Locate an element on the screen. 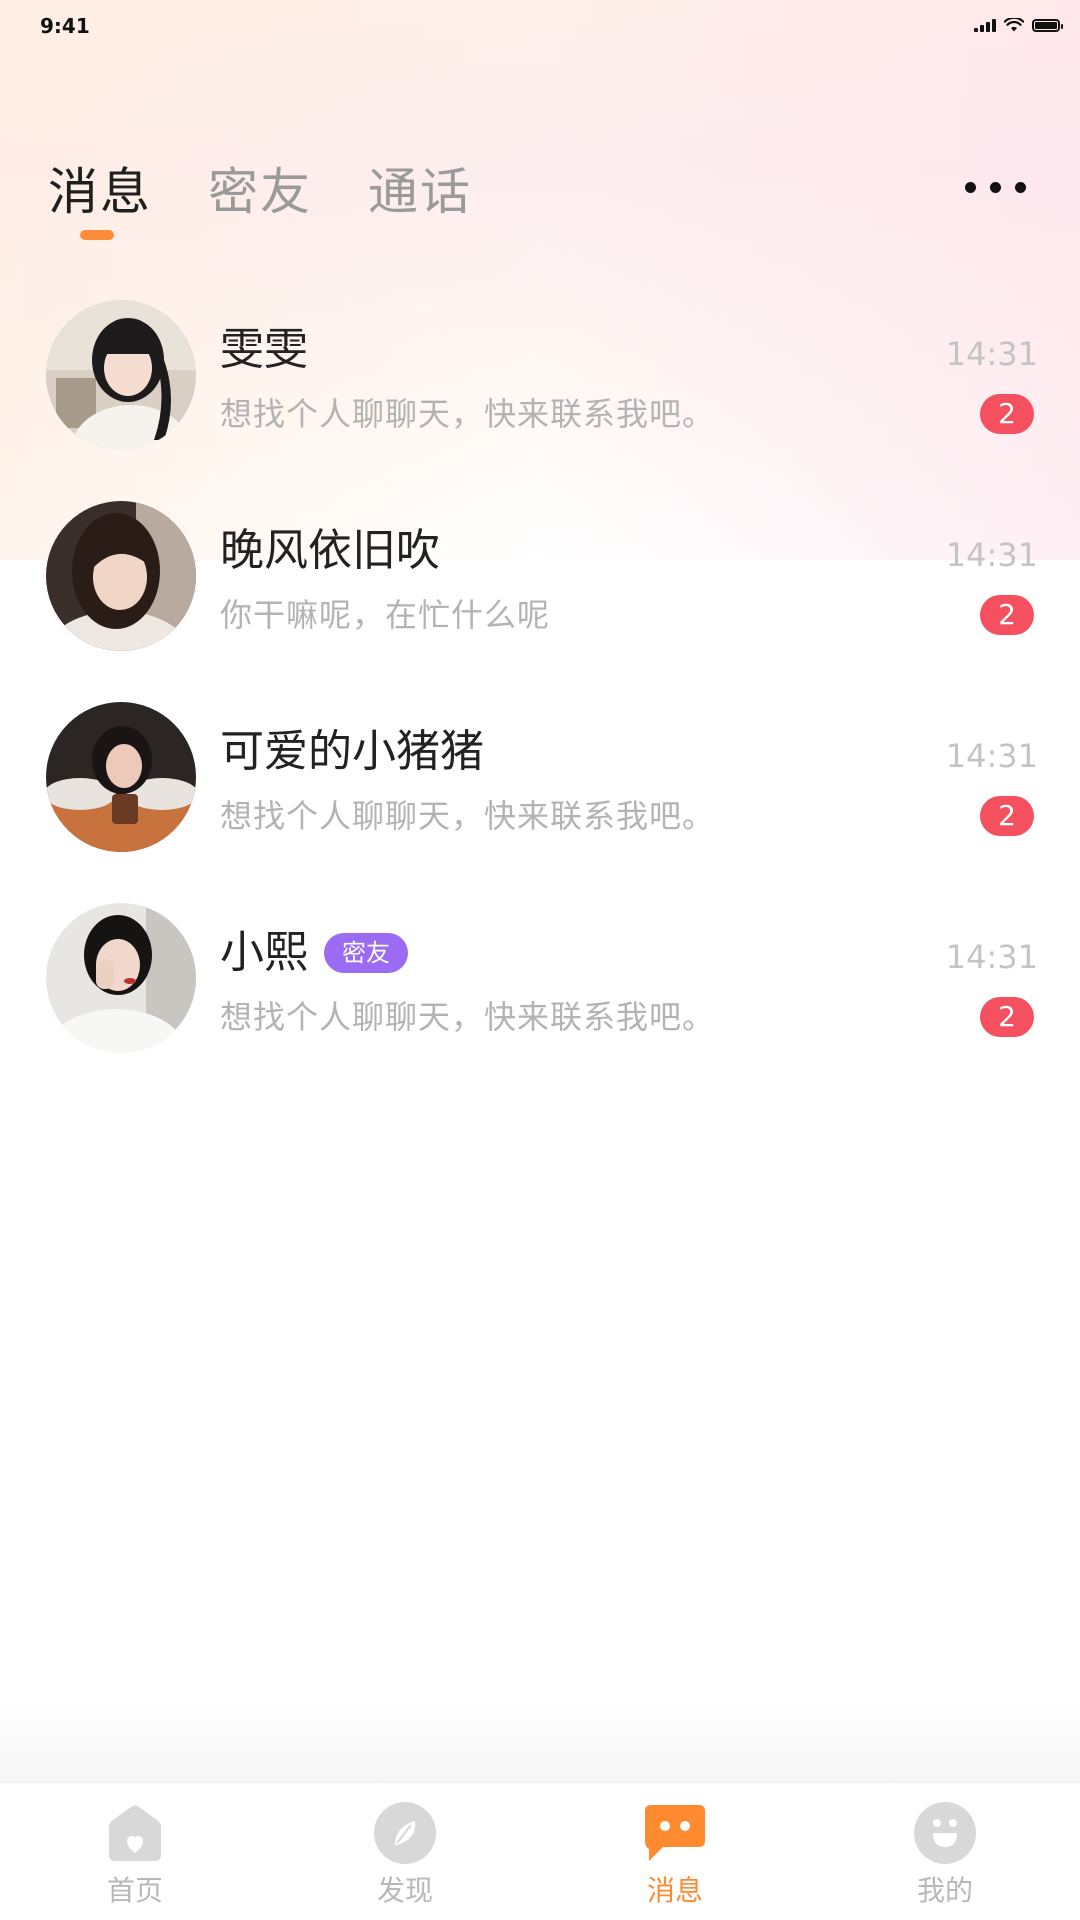 Image resolution: width=1080 pixels, height=1920 pixels. tabbar-item-discover: 发现 is located at coordinates (405, 1851).